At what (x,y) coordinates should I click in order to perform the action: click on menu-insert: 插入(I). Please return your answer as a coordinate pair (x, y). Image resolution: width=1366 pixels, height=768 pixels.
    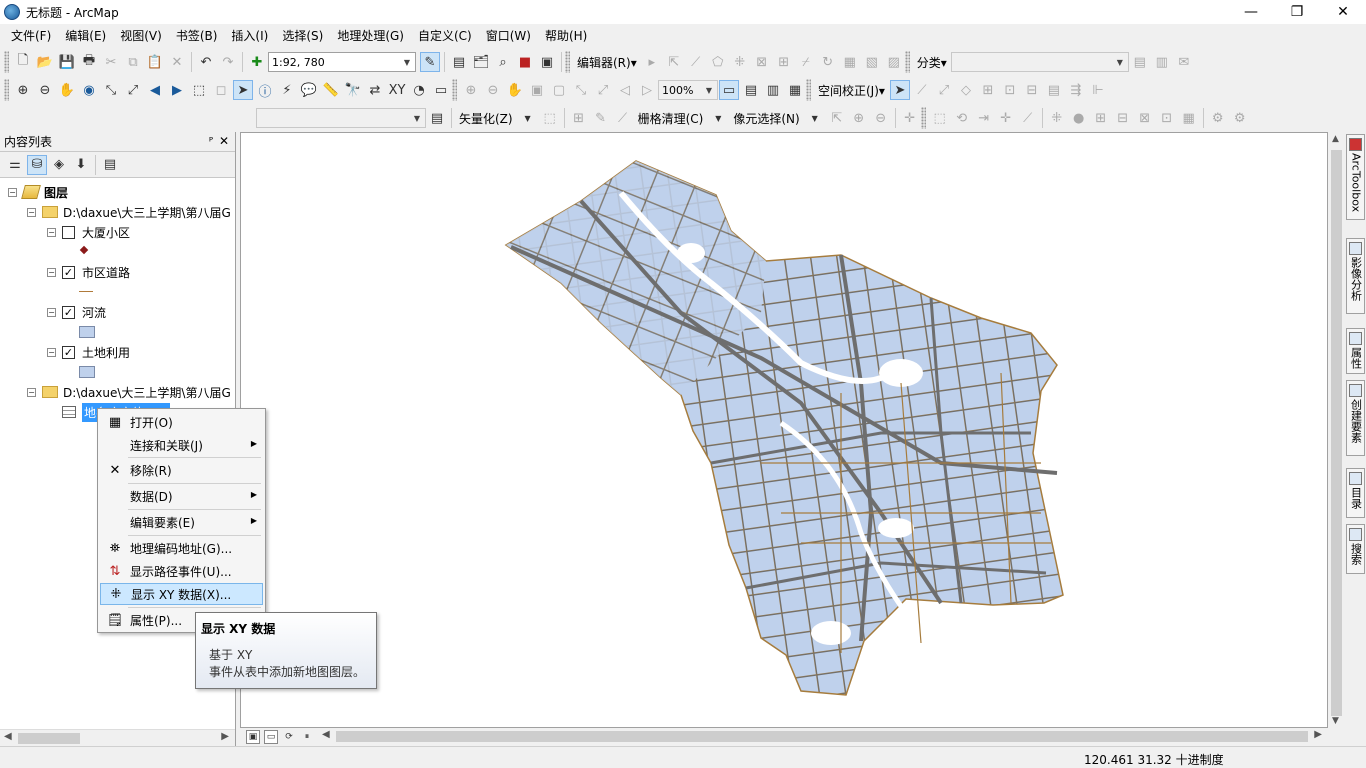
    Looking at the image, I should click on (249, 36).